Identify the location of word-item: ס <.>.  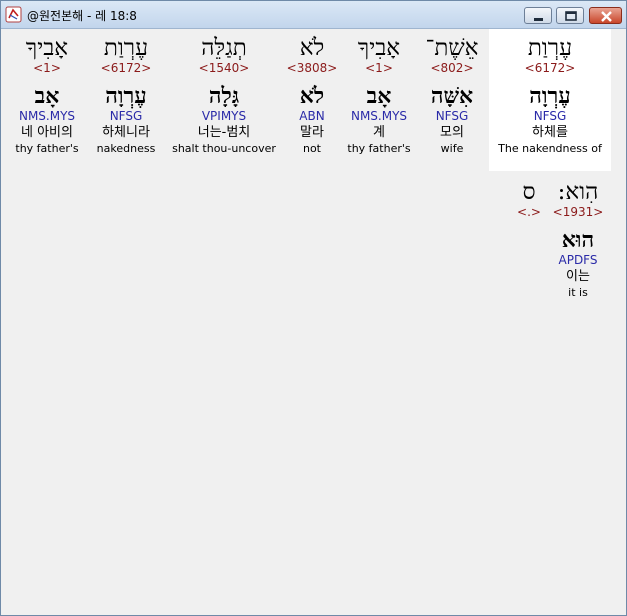
(529, 205).